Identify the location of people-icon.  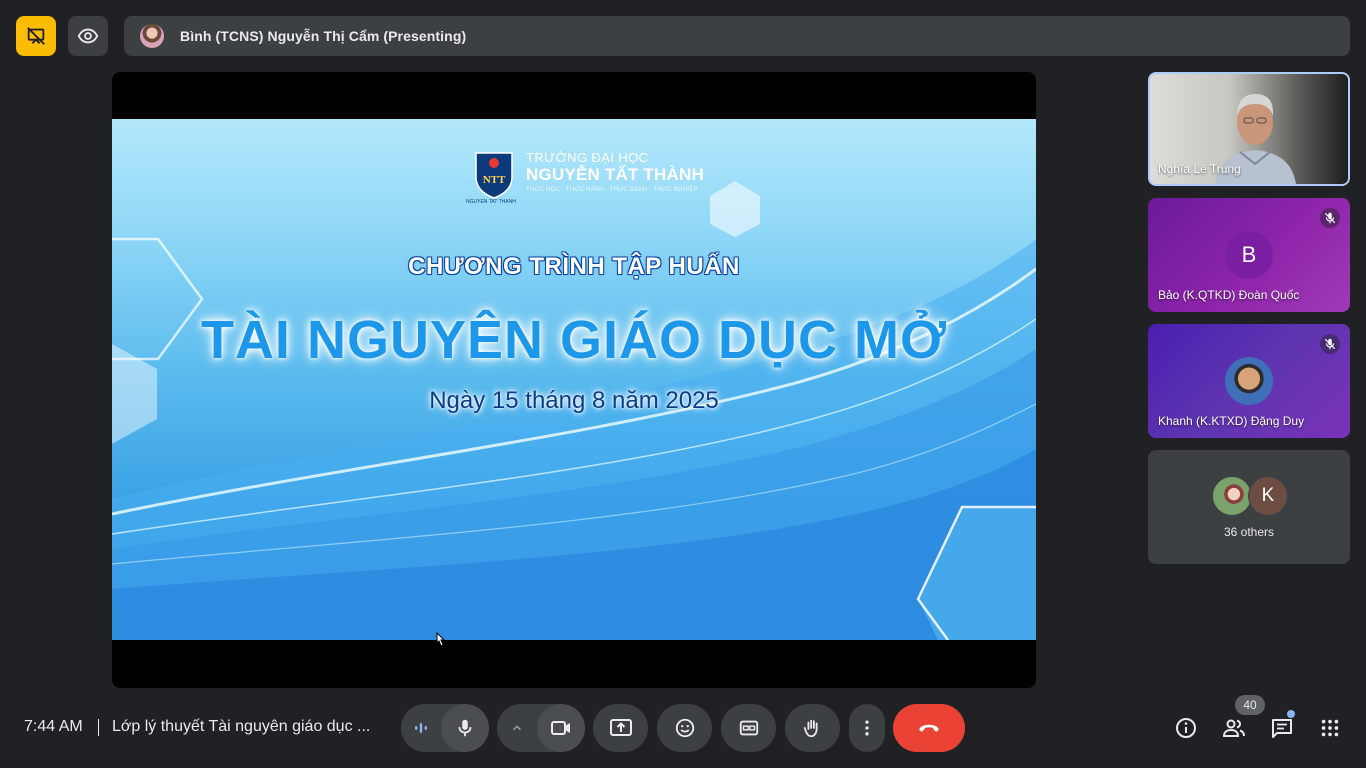
(1233, 728).